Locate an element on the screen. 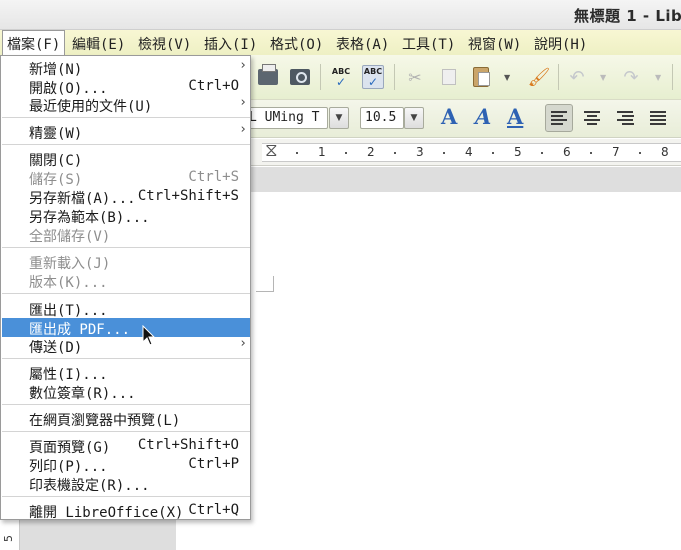 The height and width of the screenshot is (550, 681). window-title: 無標題 1 - Lib is located at coordinates (627, 16).